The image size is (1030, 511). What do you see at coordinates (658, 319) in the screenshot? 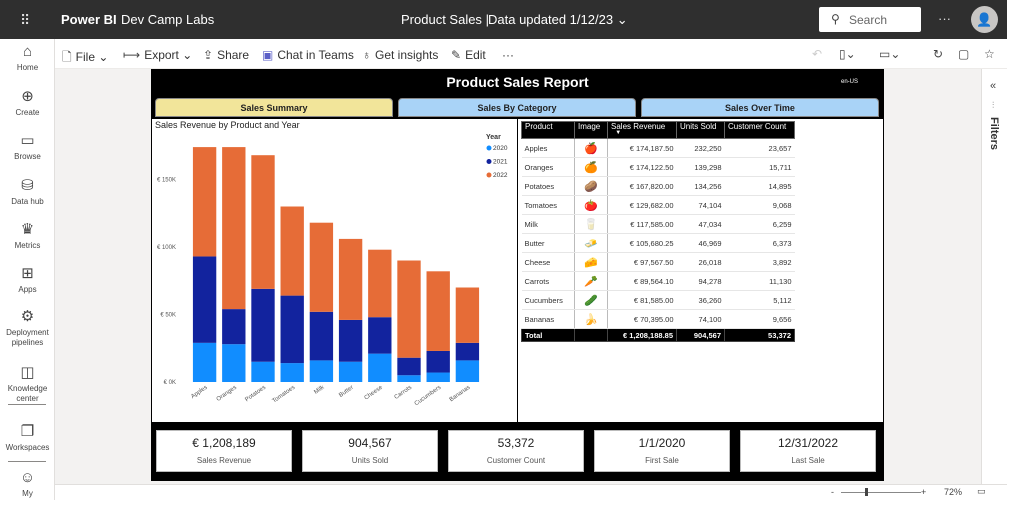
I see `table-row: Bananas 🍌 € 70,395.00 74,100 9,656` at bounding box center [658, 319].